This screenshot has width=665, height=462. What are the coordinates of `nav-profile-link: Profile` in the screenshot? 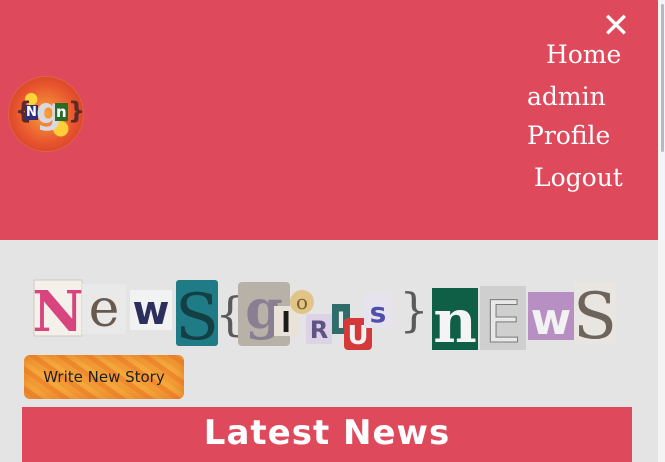 It's located at (568, 135).